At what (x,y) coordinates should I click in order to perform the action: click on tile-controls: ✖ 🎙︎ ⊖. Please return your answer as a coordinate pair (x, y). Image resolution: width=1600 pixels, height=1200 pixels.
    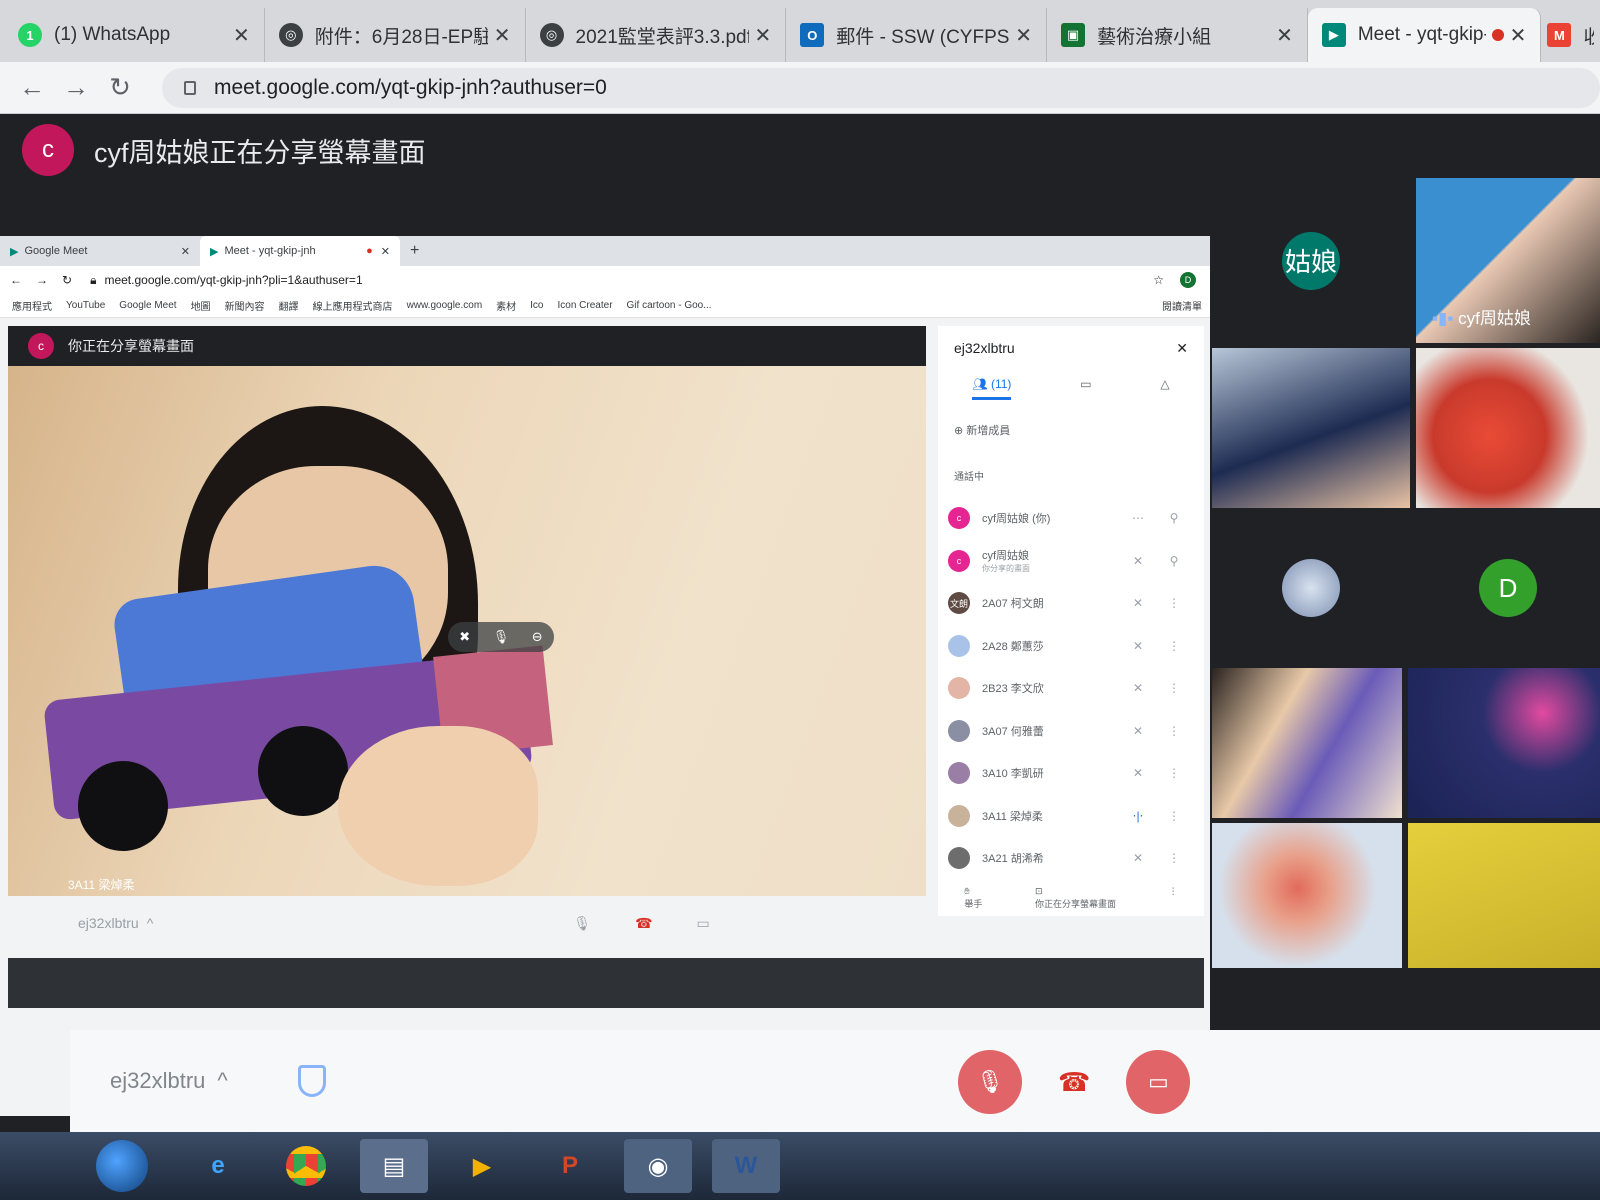
    Looking at the image, I should click on (501, 637).